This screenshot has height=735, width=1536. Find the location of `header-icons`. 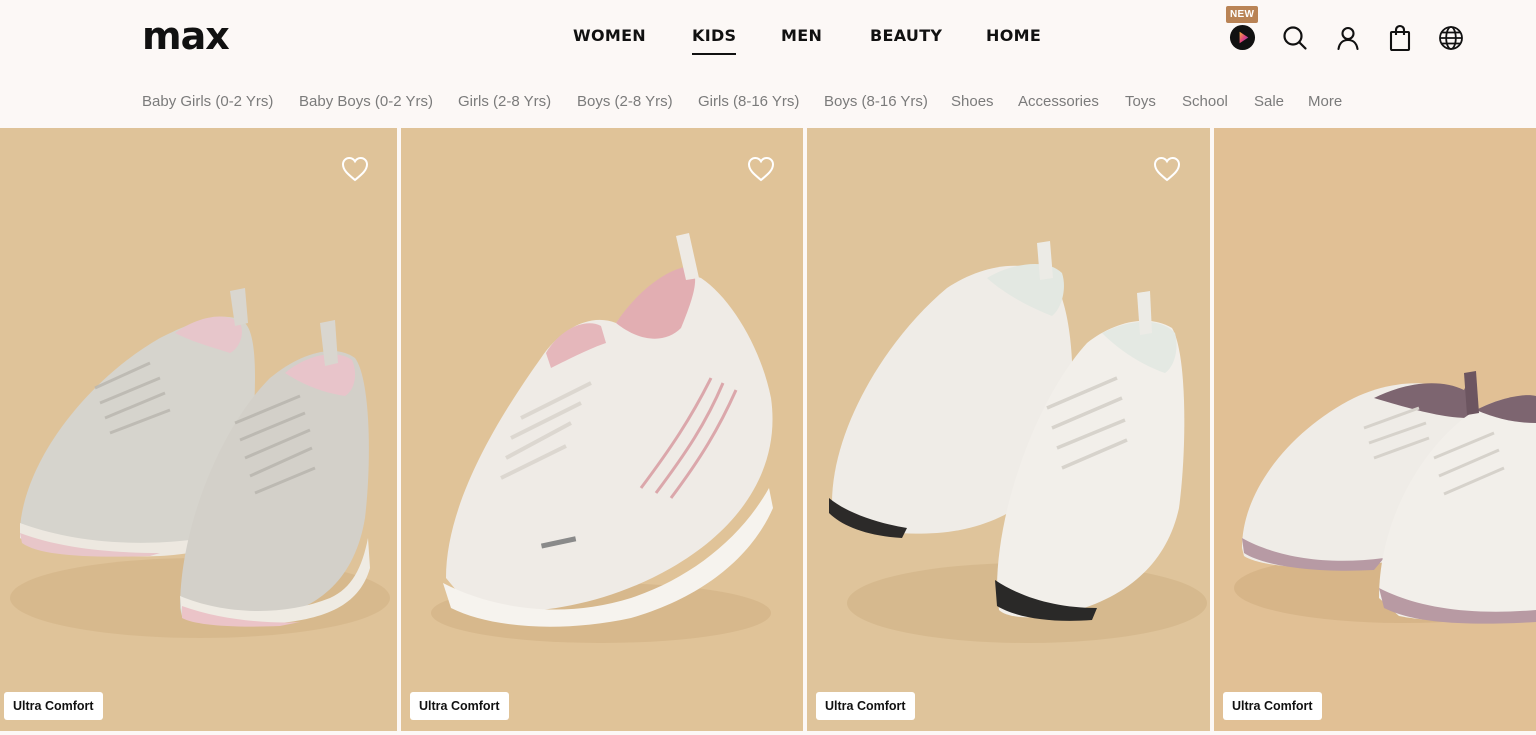

header-icons is located at coordinates (768, 40).